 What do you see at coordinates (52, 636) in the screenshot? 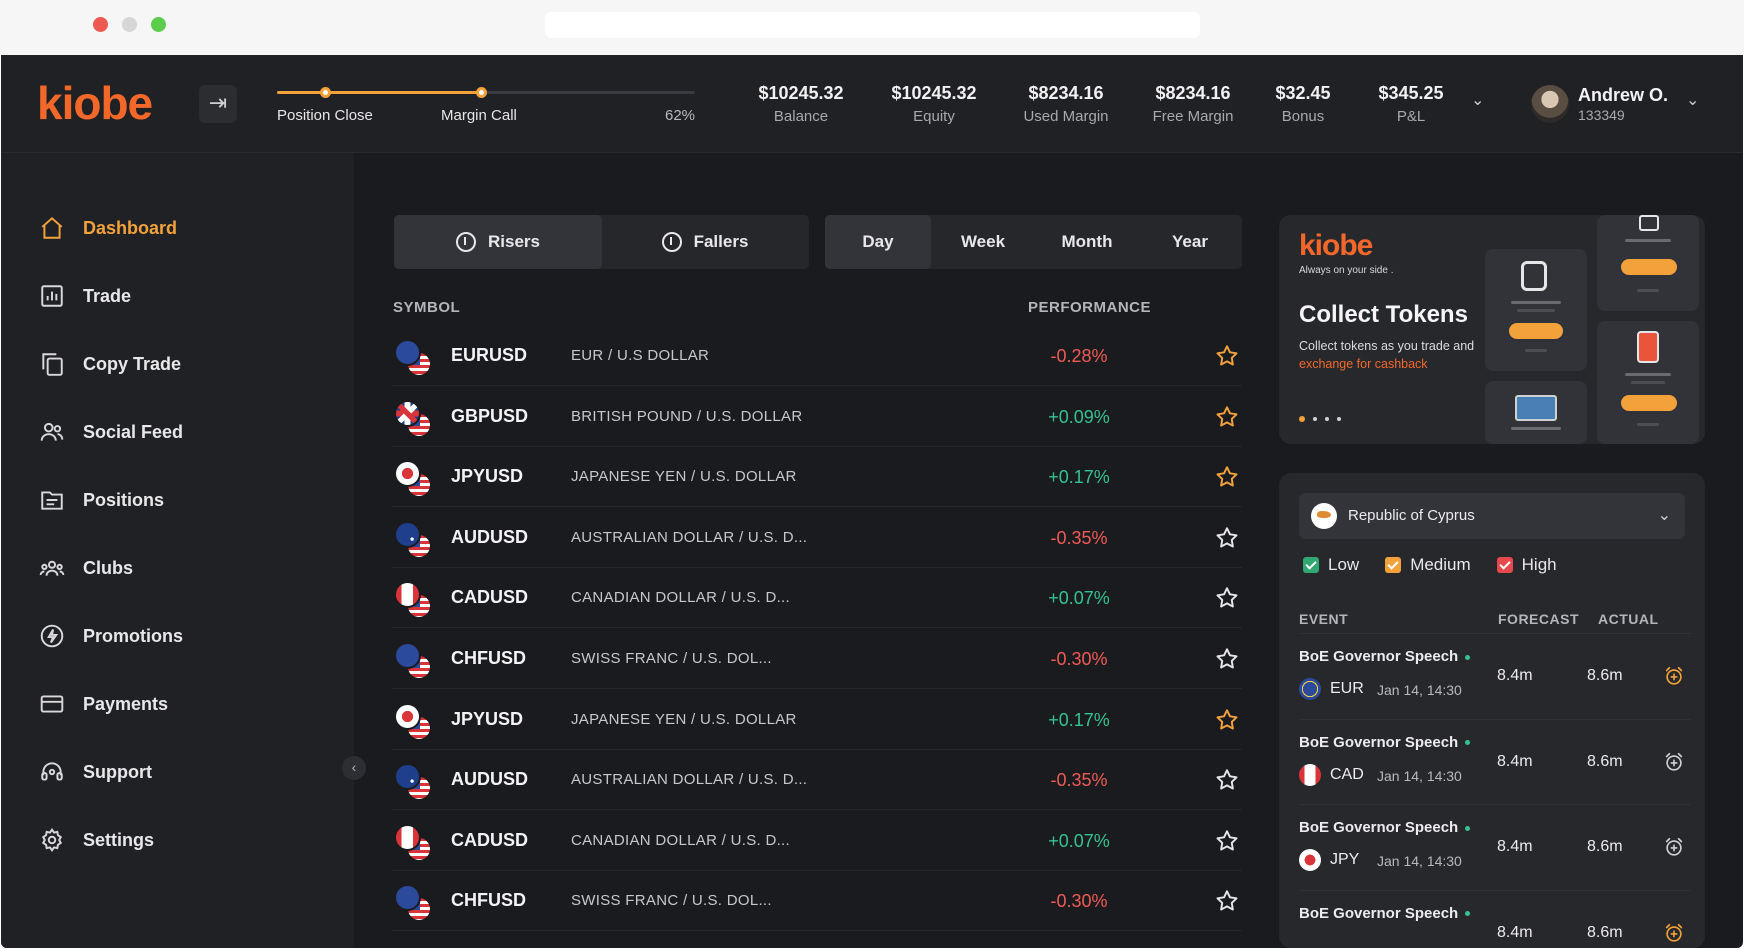
I see `lightning-icon` at bounding box center [52, 636].